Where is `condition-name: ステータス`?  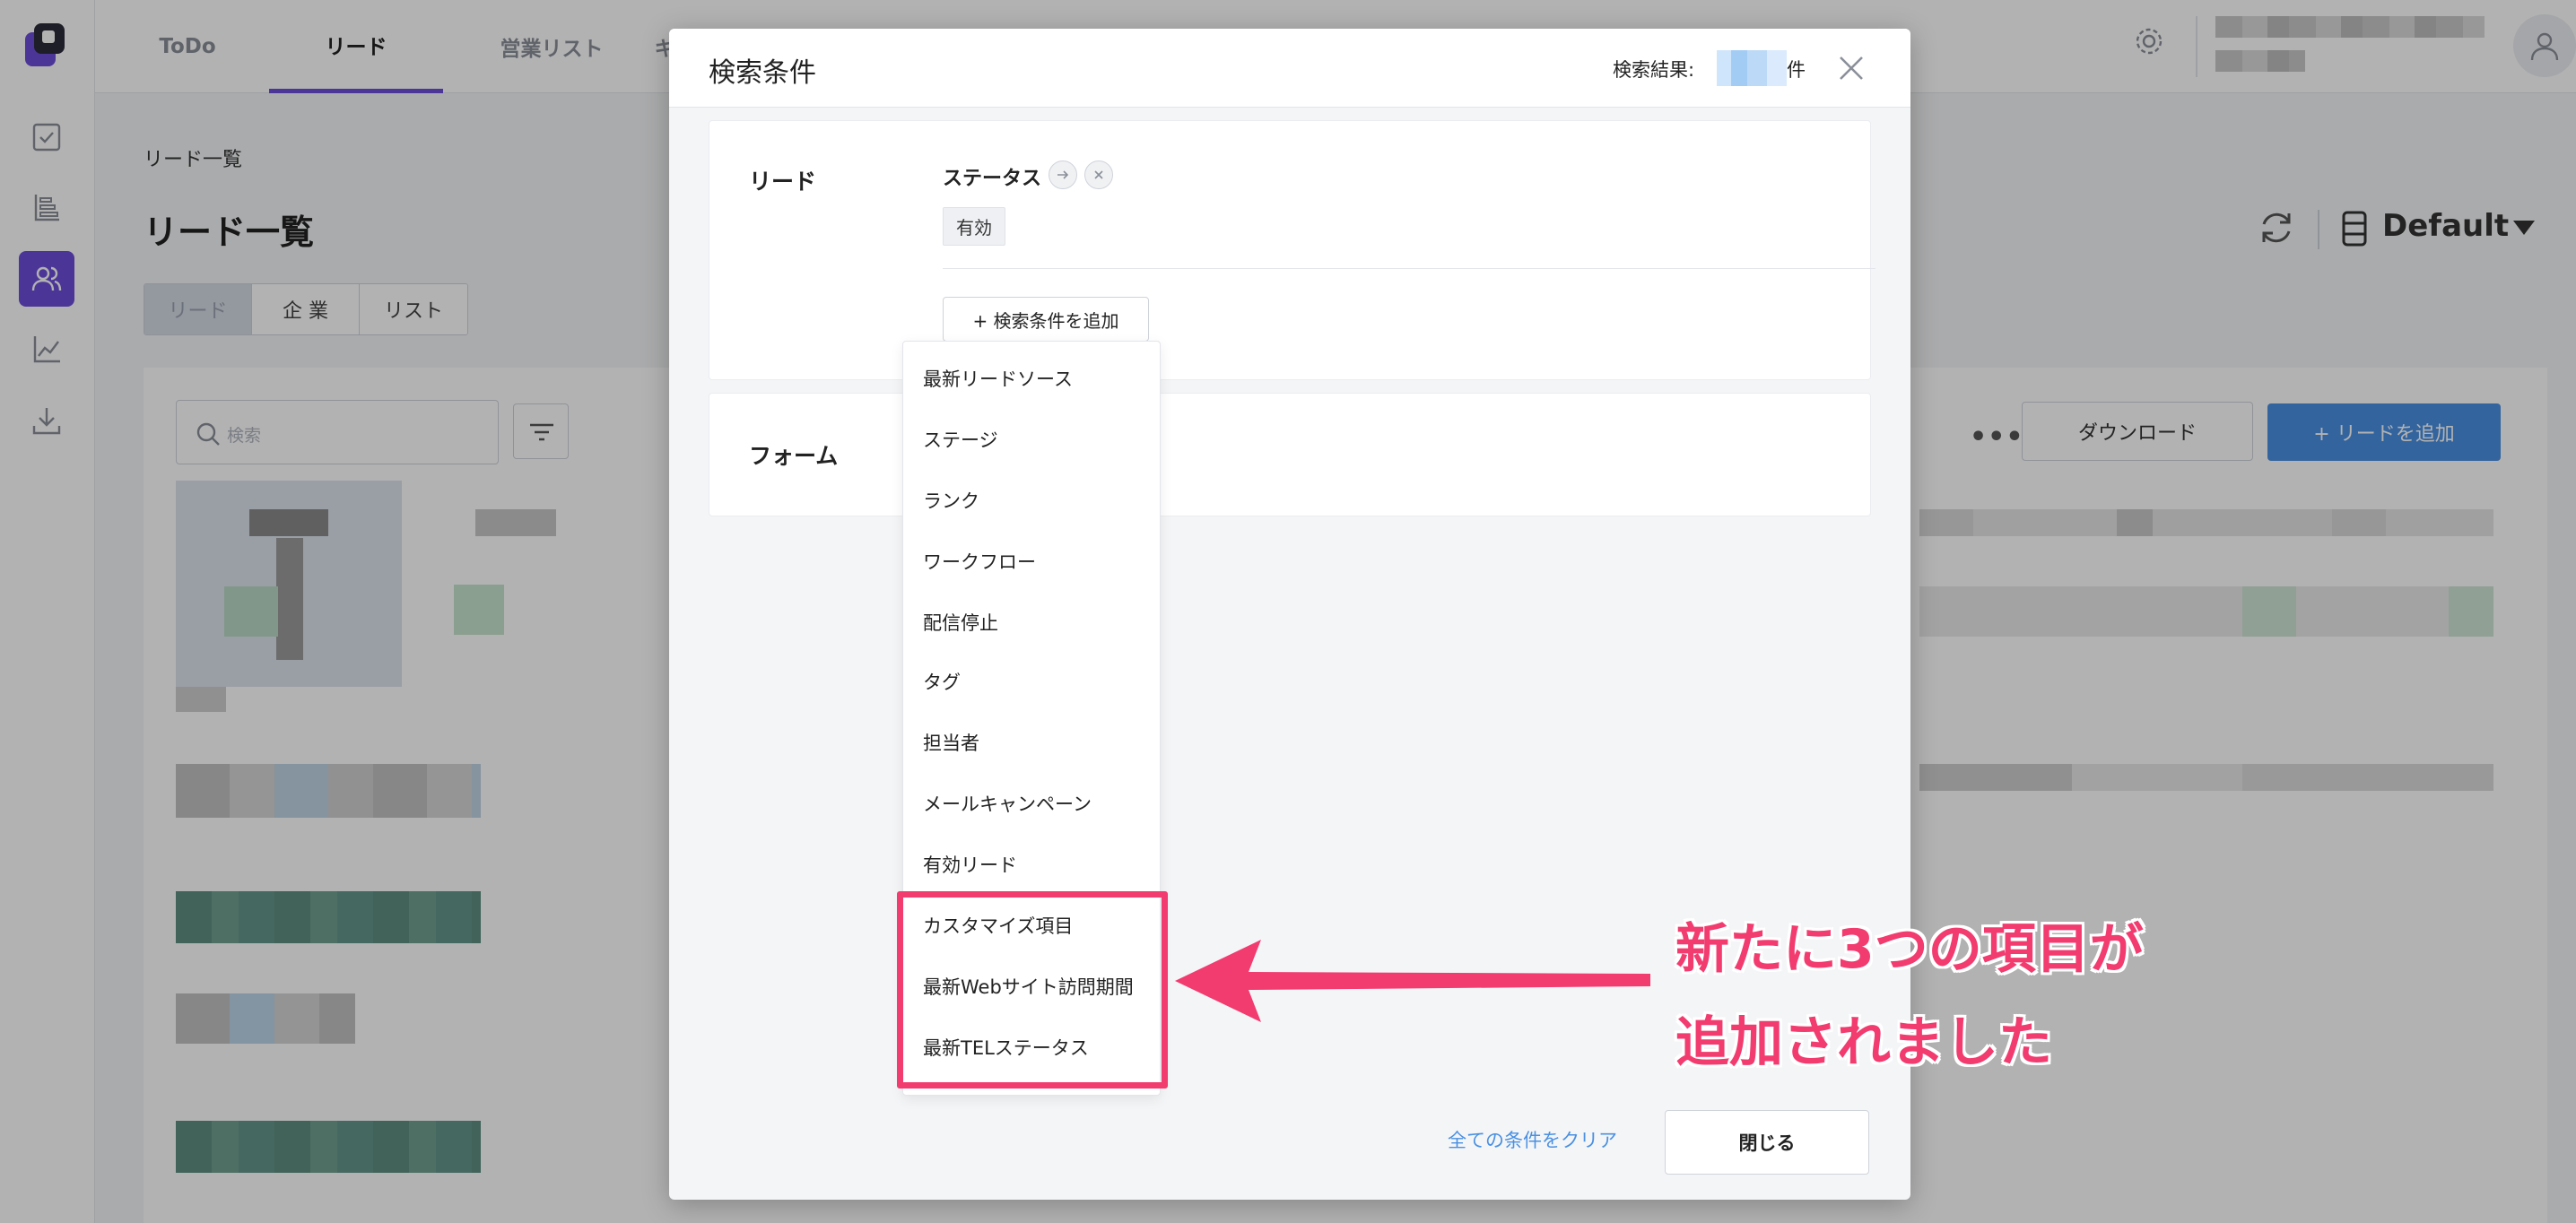
condition-name: ステータス is located at coordinates (992, 179).